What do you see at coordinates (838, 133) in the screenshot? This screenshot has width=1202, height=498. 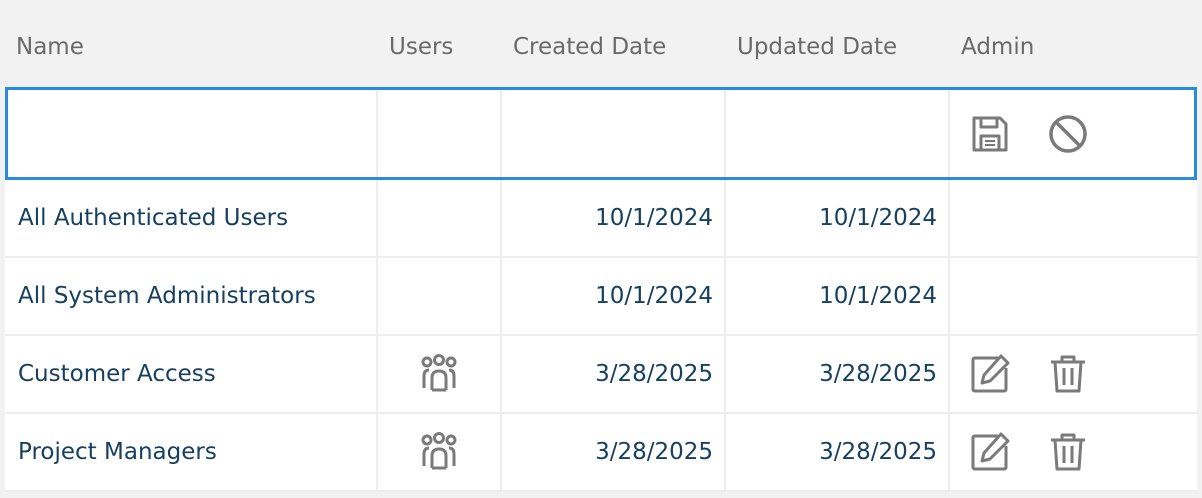 I see `edit-cell-updated-date` at bounding box center [838, 133].